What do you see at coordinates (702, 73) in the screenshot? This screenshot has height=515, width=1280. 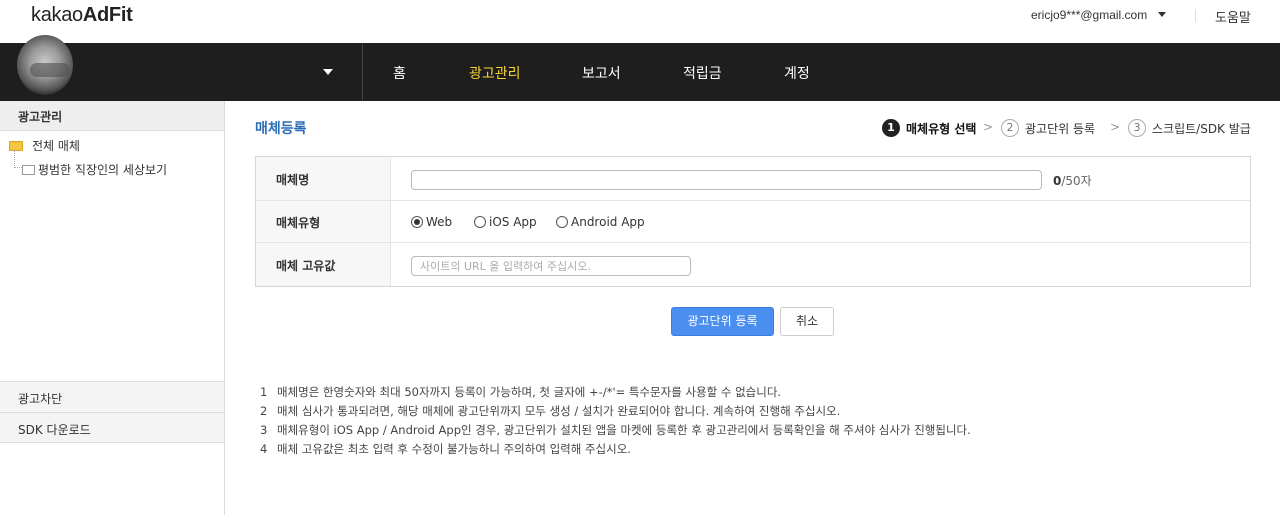 I see `nav-item-credits: 적립금` at bounding box center [702, 73].